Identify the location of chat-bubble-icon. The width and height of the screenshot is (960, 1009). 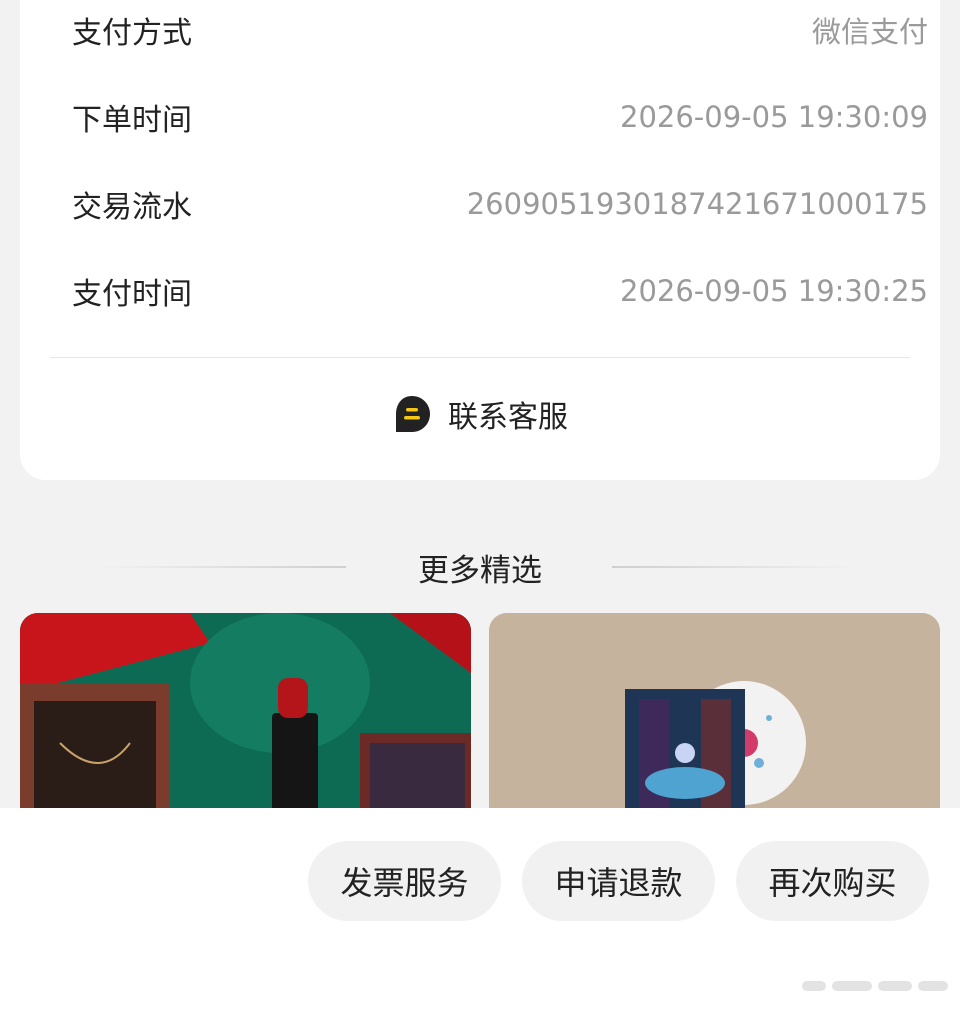
(413, 414).